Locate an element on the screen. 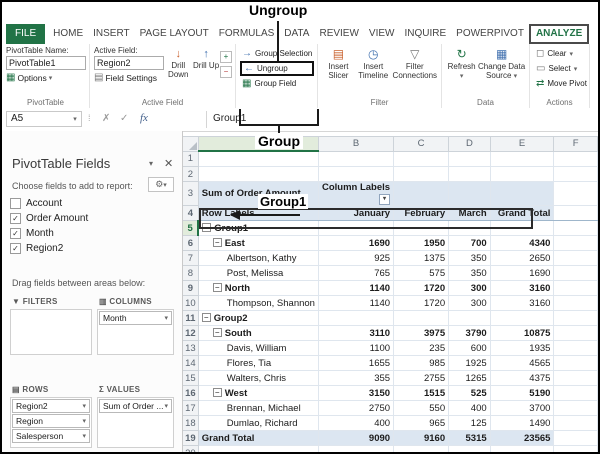 The height and width of the screenshot is (454, 600). cell-B16: 3150 is located at coordinates (356, 393).